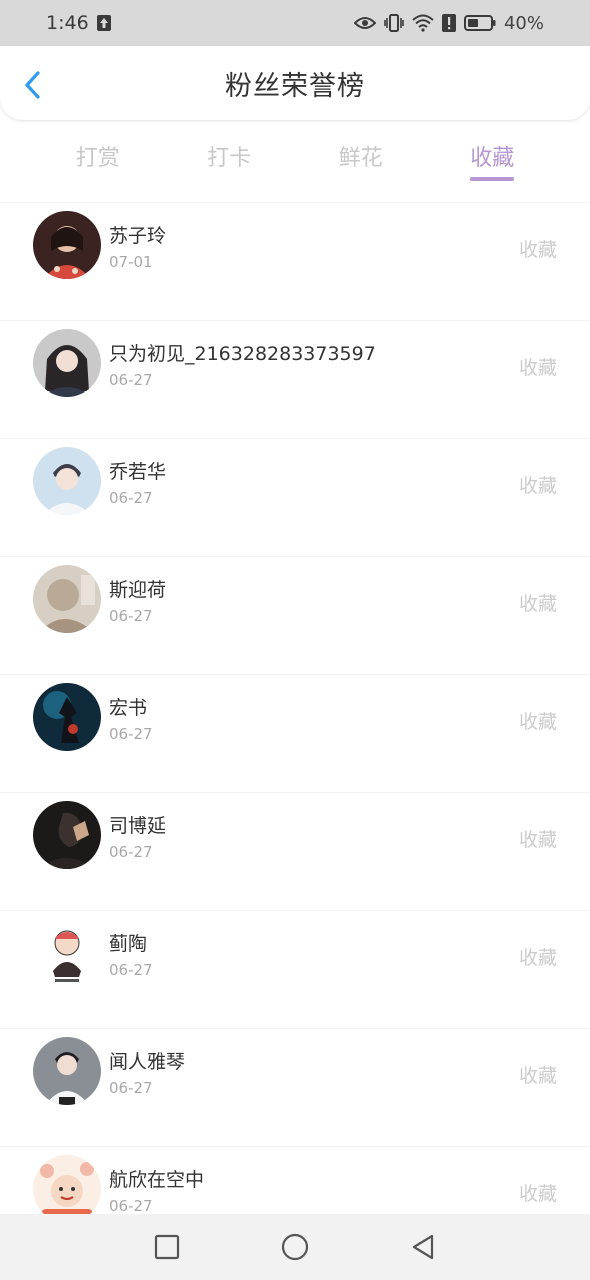 The height and width of the screenshot is (1280, 590). I want to click on system-nav-bar, so click(295, 1247).